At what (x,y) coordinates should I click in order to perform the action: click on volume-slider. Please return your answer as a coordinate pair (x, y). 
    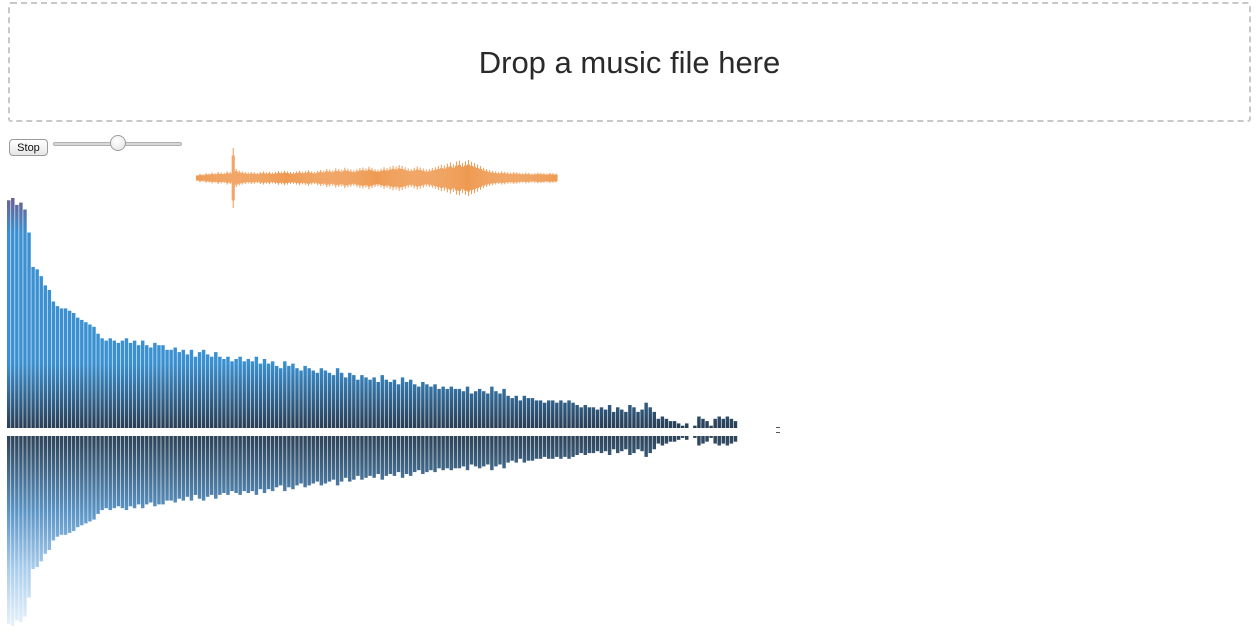
    Looking at the image, I should click on (117, 144).